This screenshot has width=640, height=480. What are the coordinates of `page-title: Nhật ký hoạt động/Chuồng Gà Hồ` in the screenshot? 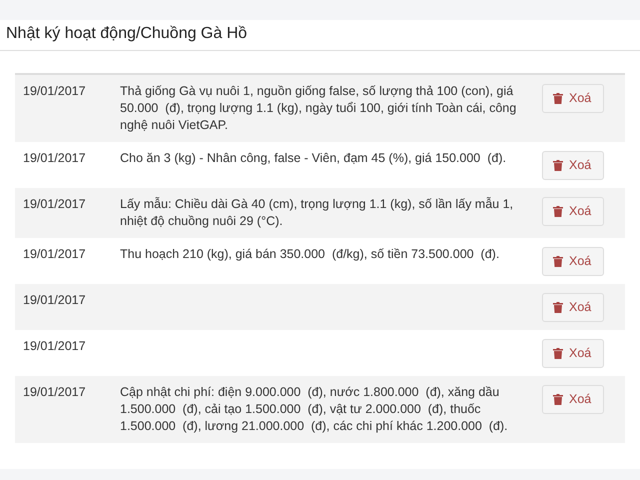 It's located at (126, 34).